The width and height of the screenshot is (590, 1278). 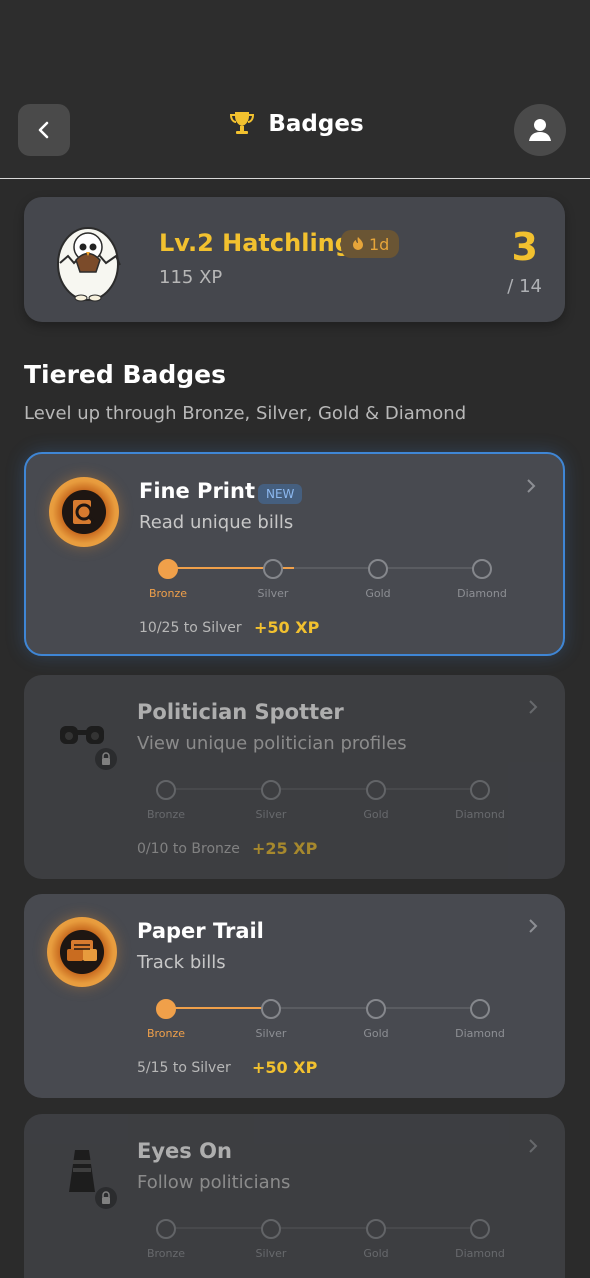 What do you see at coordinates (200, 931) in the screenshot?
I see `badge-name: Paper Trail` at bounding box center [200, 931].